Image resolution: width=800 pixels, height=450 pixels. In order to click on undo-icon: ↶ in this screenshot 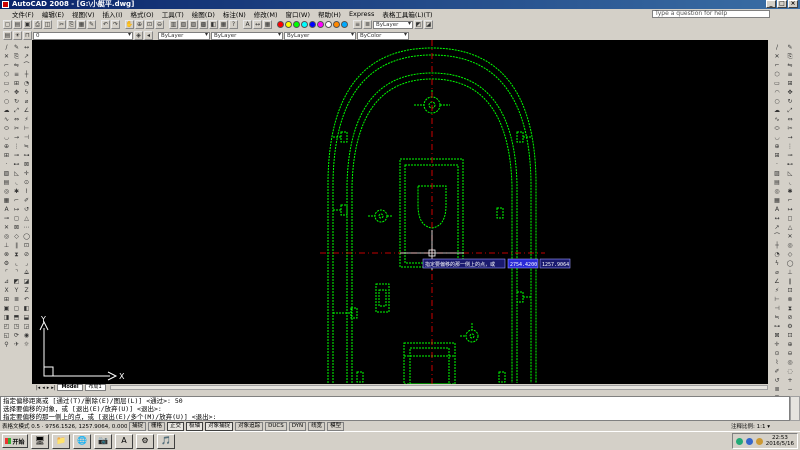, I will do `click(105, 24)`.